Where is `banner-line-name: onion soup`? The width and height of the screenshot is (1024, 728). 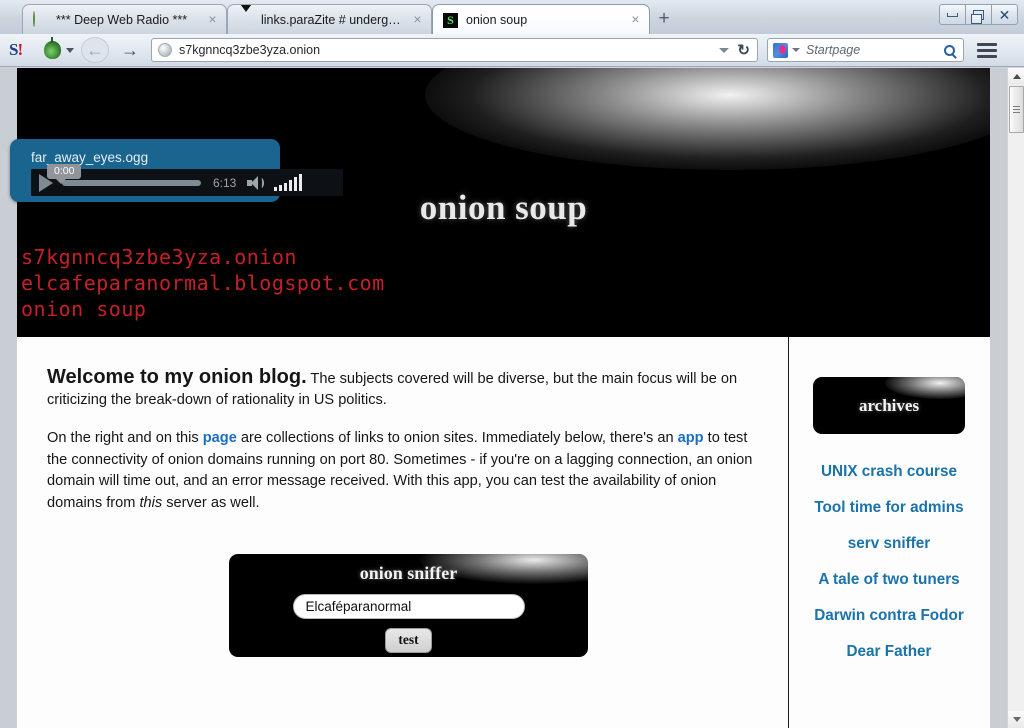
banner-line-name: onion soup is located at coordinates (84, 309).